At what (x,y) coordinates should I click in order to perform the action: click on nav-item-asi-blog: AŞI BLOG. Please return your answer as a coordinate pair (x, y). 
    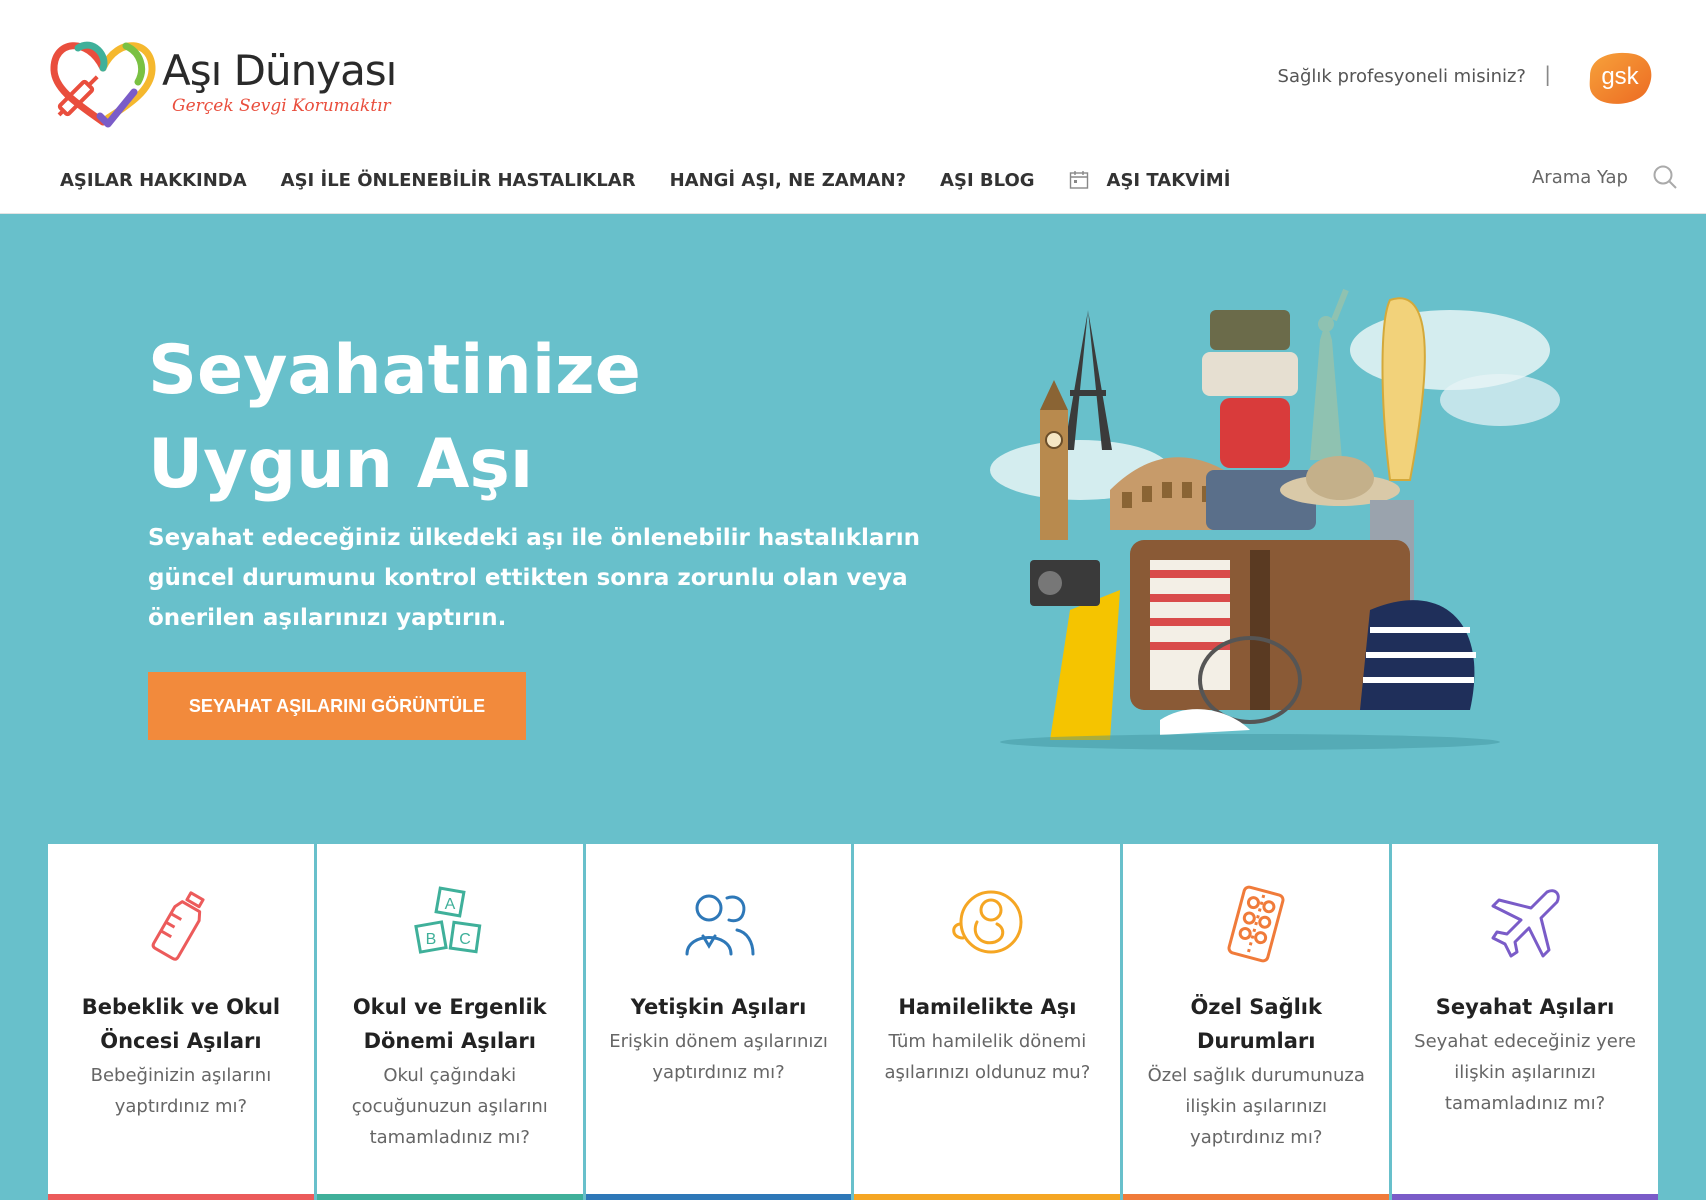
    Looking at the image, I should click on (987, 180).